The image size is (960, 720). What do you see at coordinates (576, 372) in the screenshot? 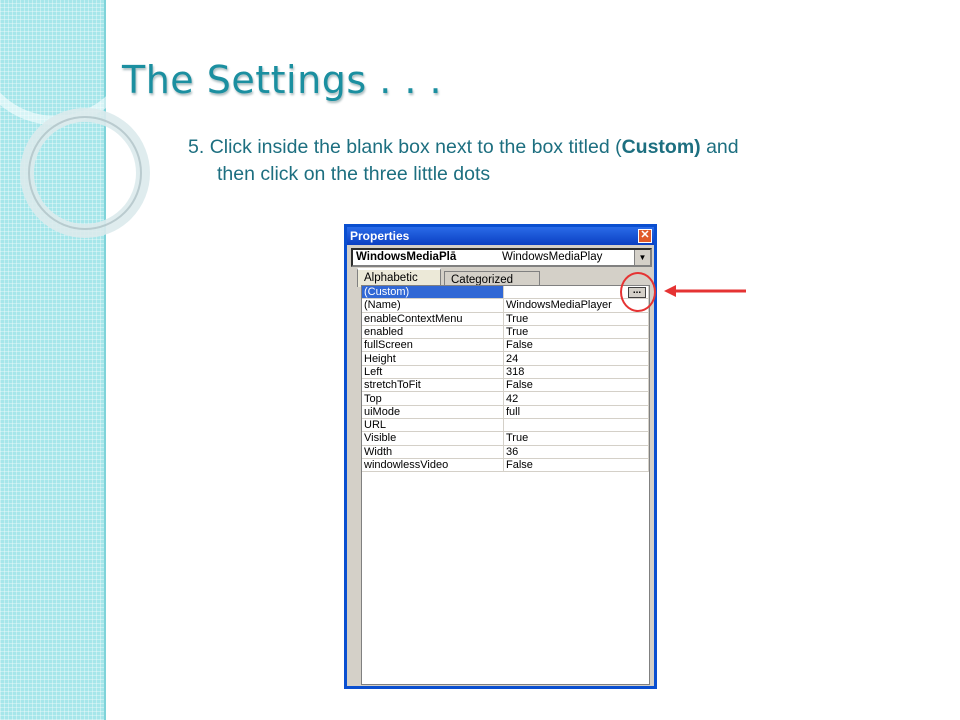
I see `property-value: 318` at bounding box center [576, 372].